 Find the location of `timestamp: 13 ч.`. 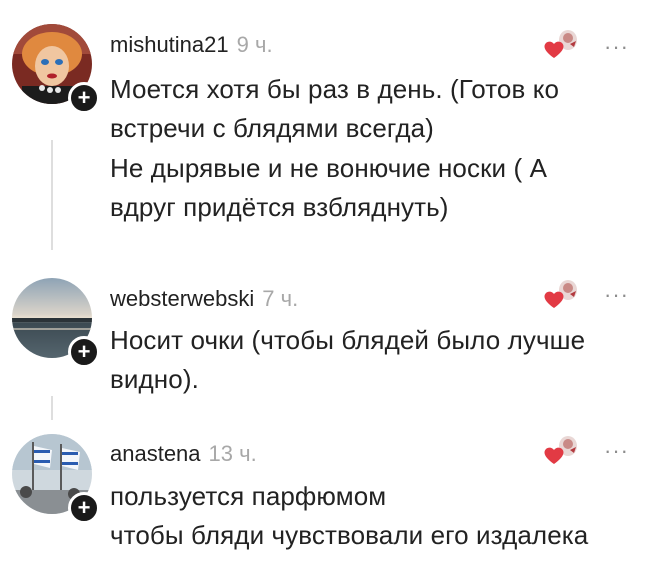

timestamp: 13 ч. is located at coordinates (232, 453).